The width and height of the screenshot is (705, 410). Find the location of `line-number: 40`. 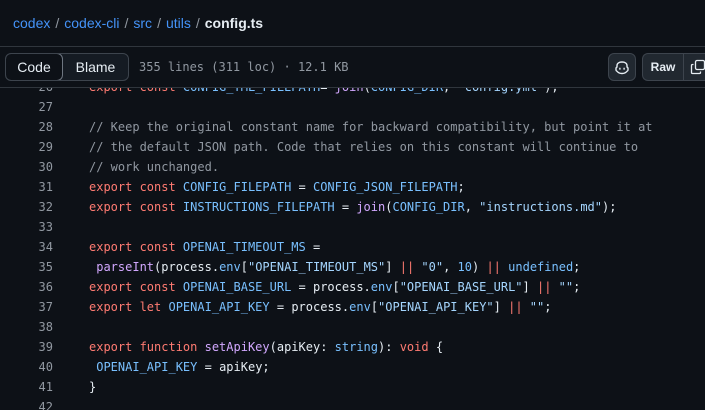

line-number: 40 is located at coordinates (26, 367).